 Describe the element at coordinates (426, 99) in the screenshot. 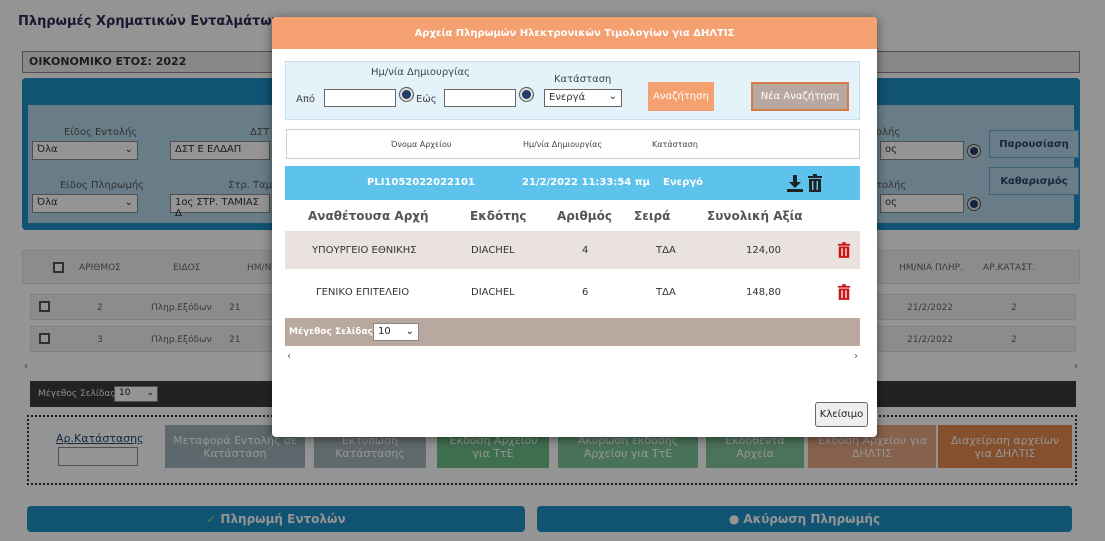

I see `to-label: Εώς` at that location.